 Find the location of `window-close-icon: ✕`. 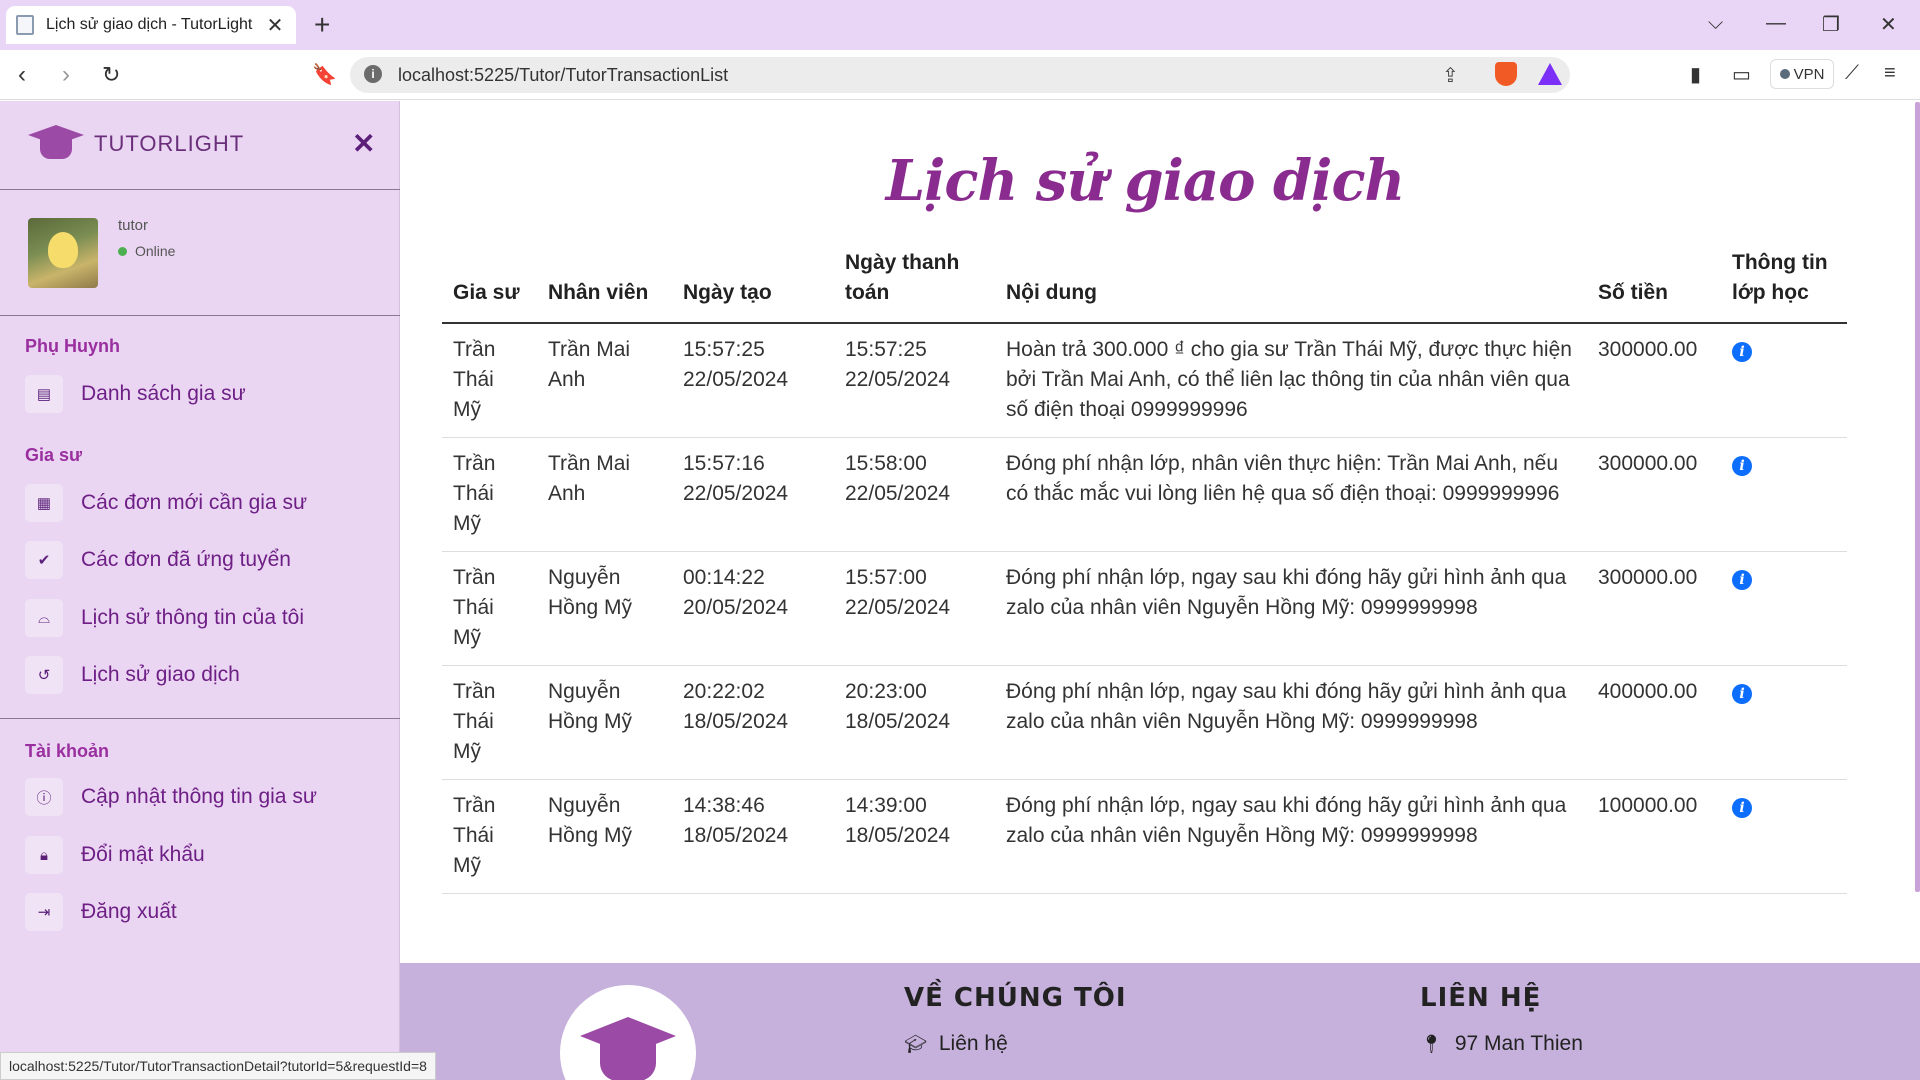

window-close-icon: ✕ is located at coordinates (1888, 24).